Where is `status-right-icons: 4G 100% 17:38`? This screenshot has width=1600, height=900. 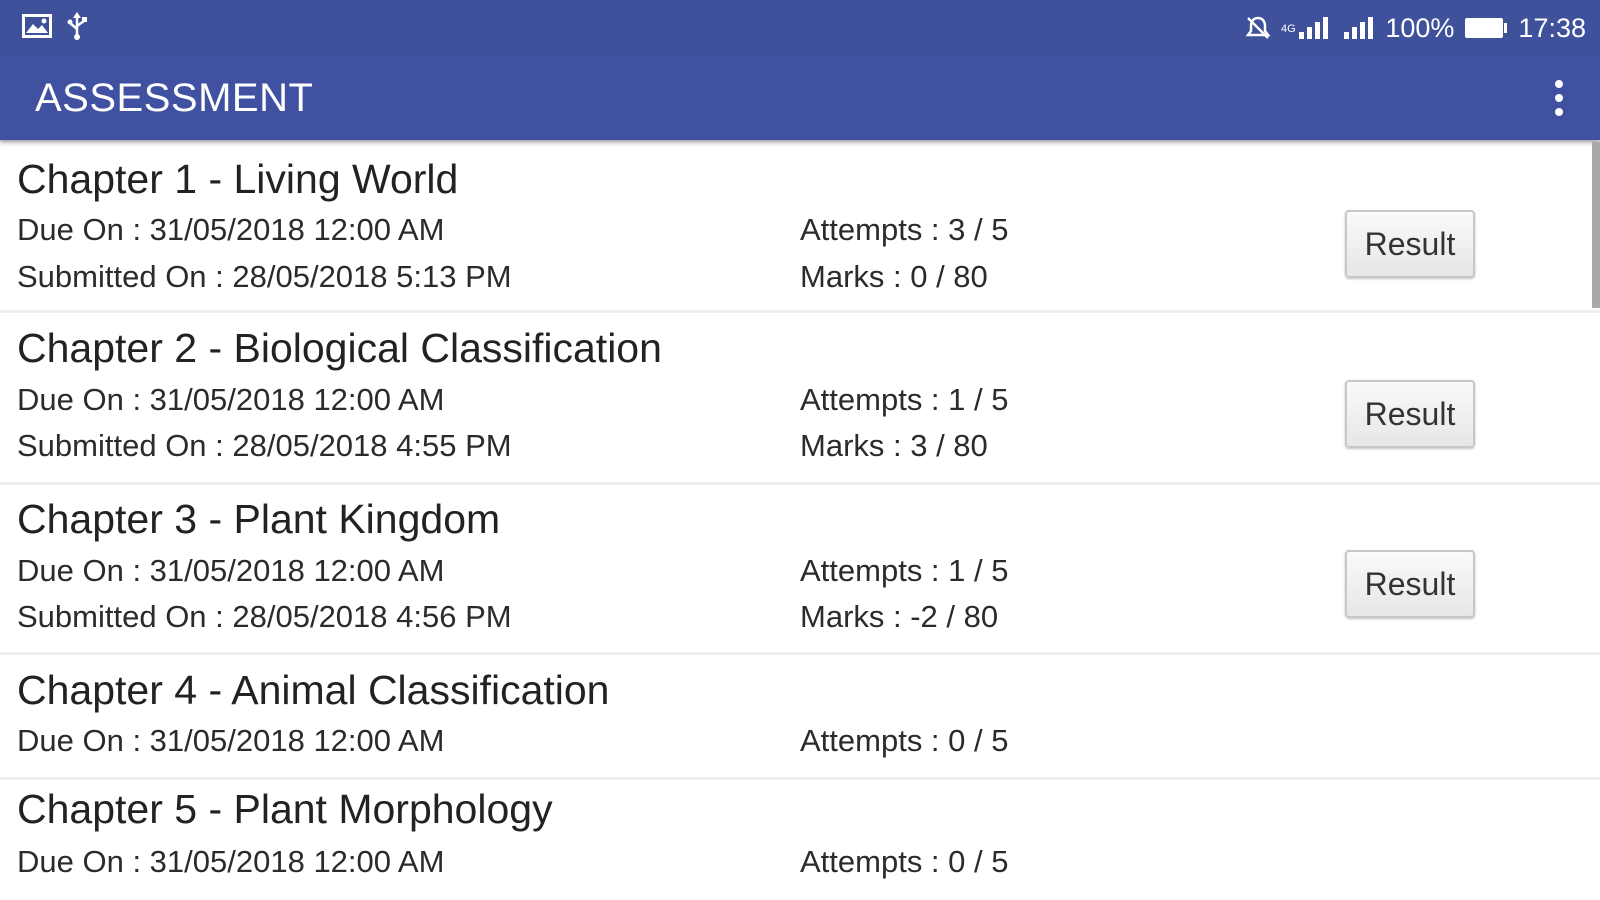
status-right-icons: 4G 100% 17:38 is located at coordinates (1415, 28).